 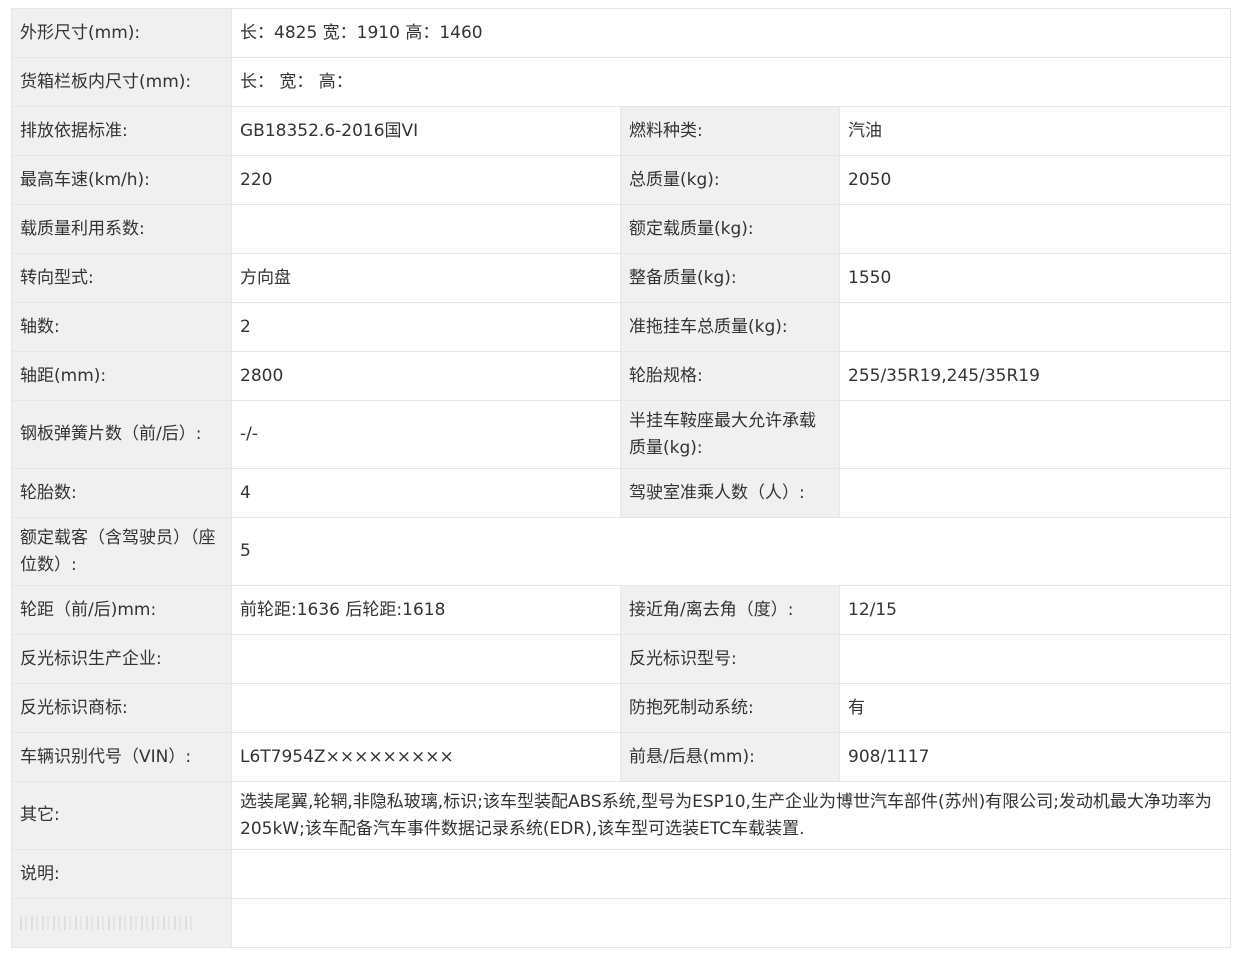 What do you see at coordinates (121, 757) in the screenshot?
I see `vin-label: 车辆识别代号（VIN）:` at bounding box center [121, 757].